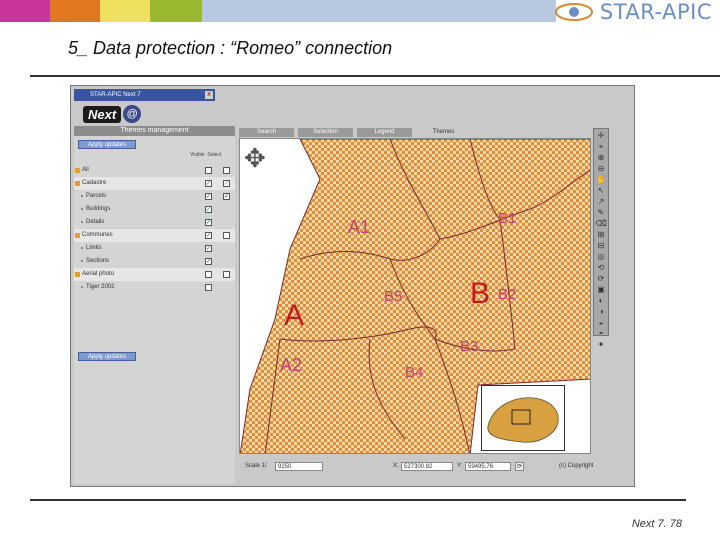 This screenshot has width=720, height=540. Describe the element at coordinates (94, 248) in the screenshot. I see `theme-label: Limits` at that location.